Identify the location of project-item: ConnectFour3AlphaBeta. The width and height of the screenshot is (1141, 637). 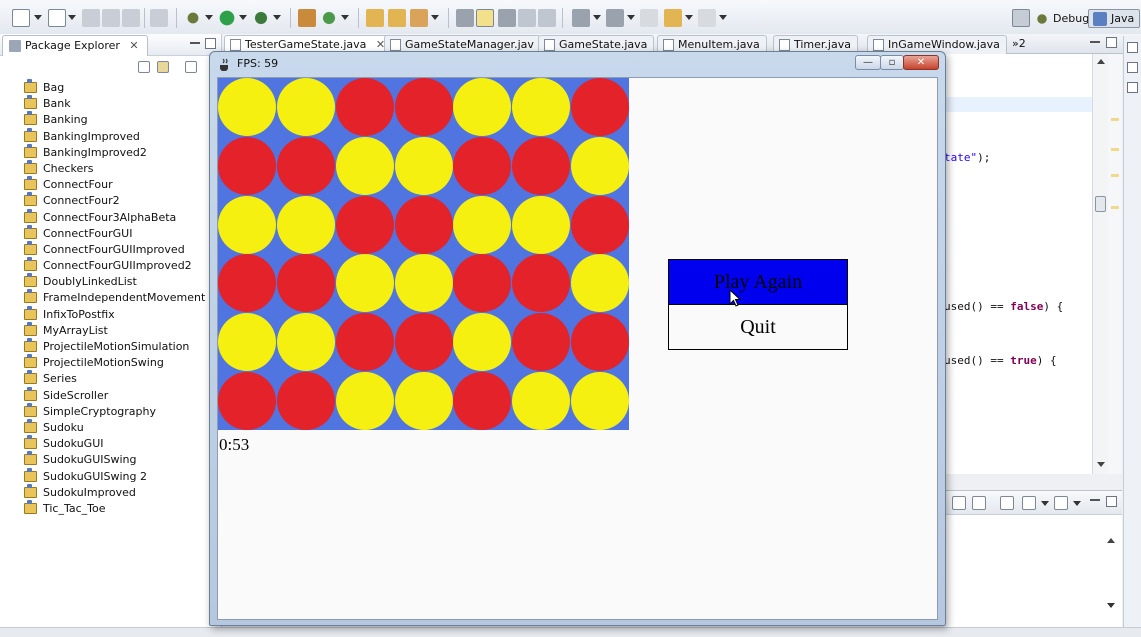
(110, 217).